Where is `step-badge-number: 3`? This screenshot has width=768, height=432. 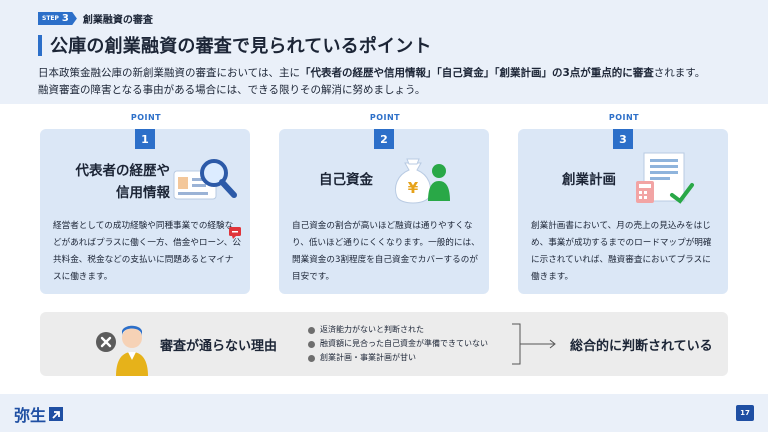
step-badge-number: 3 is located at coordinates (65, 18).